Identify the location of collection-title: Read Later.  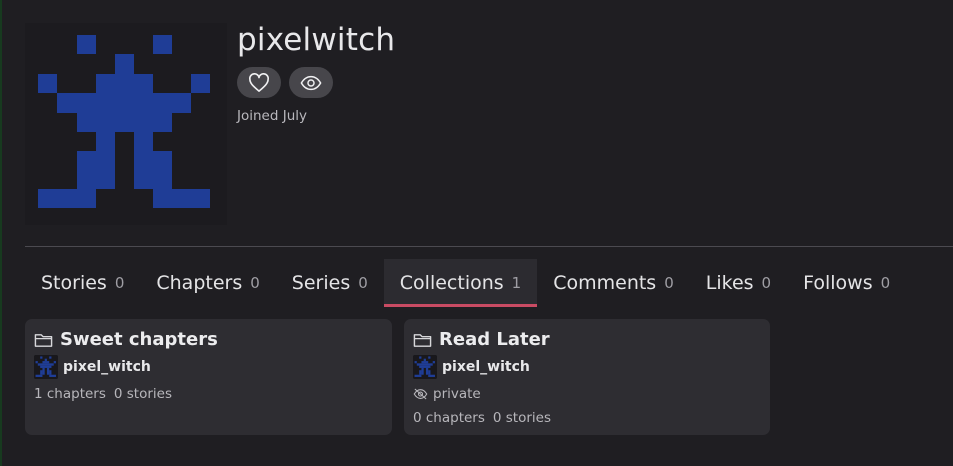
(494, 339).